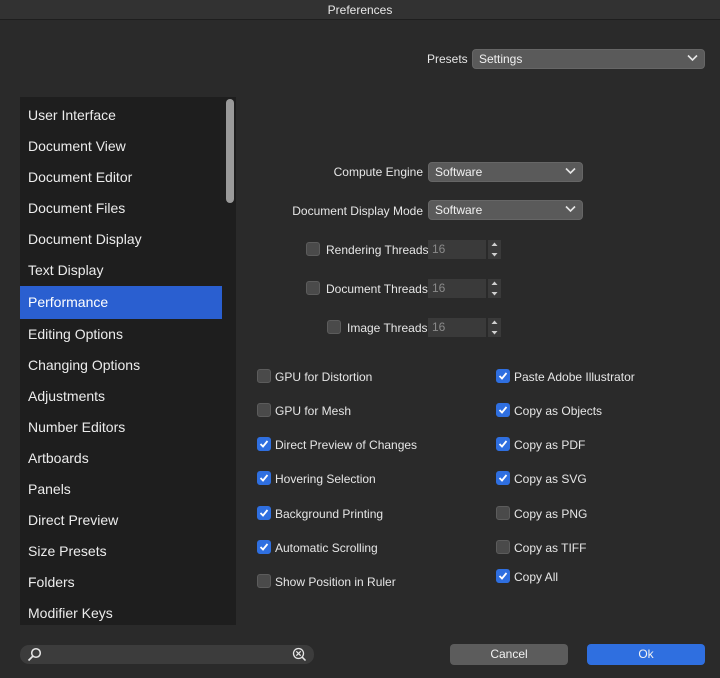 The height and width of the screenshot is (678, 720). I want to click on background-printing-checkbox, so click(264, 513).